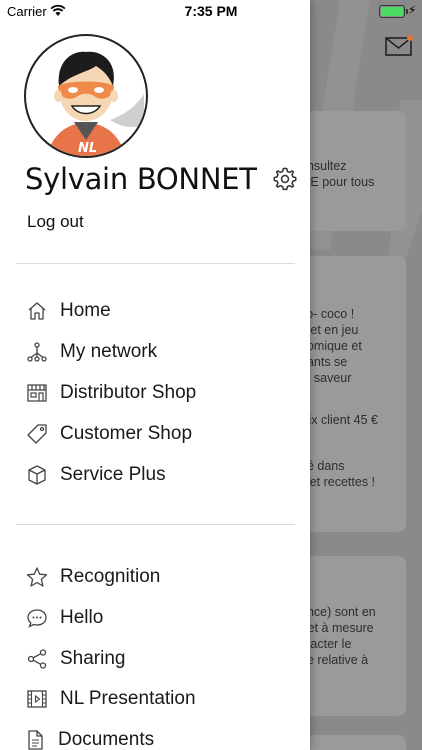  What do you see at coordinates (161, 352) in the screenshot?
I see `menu-item-my-network: My network` at bounding box center [161, 352].